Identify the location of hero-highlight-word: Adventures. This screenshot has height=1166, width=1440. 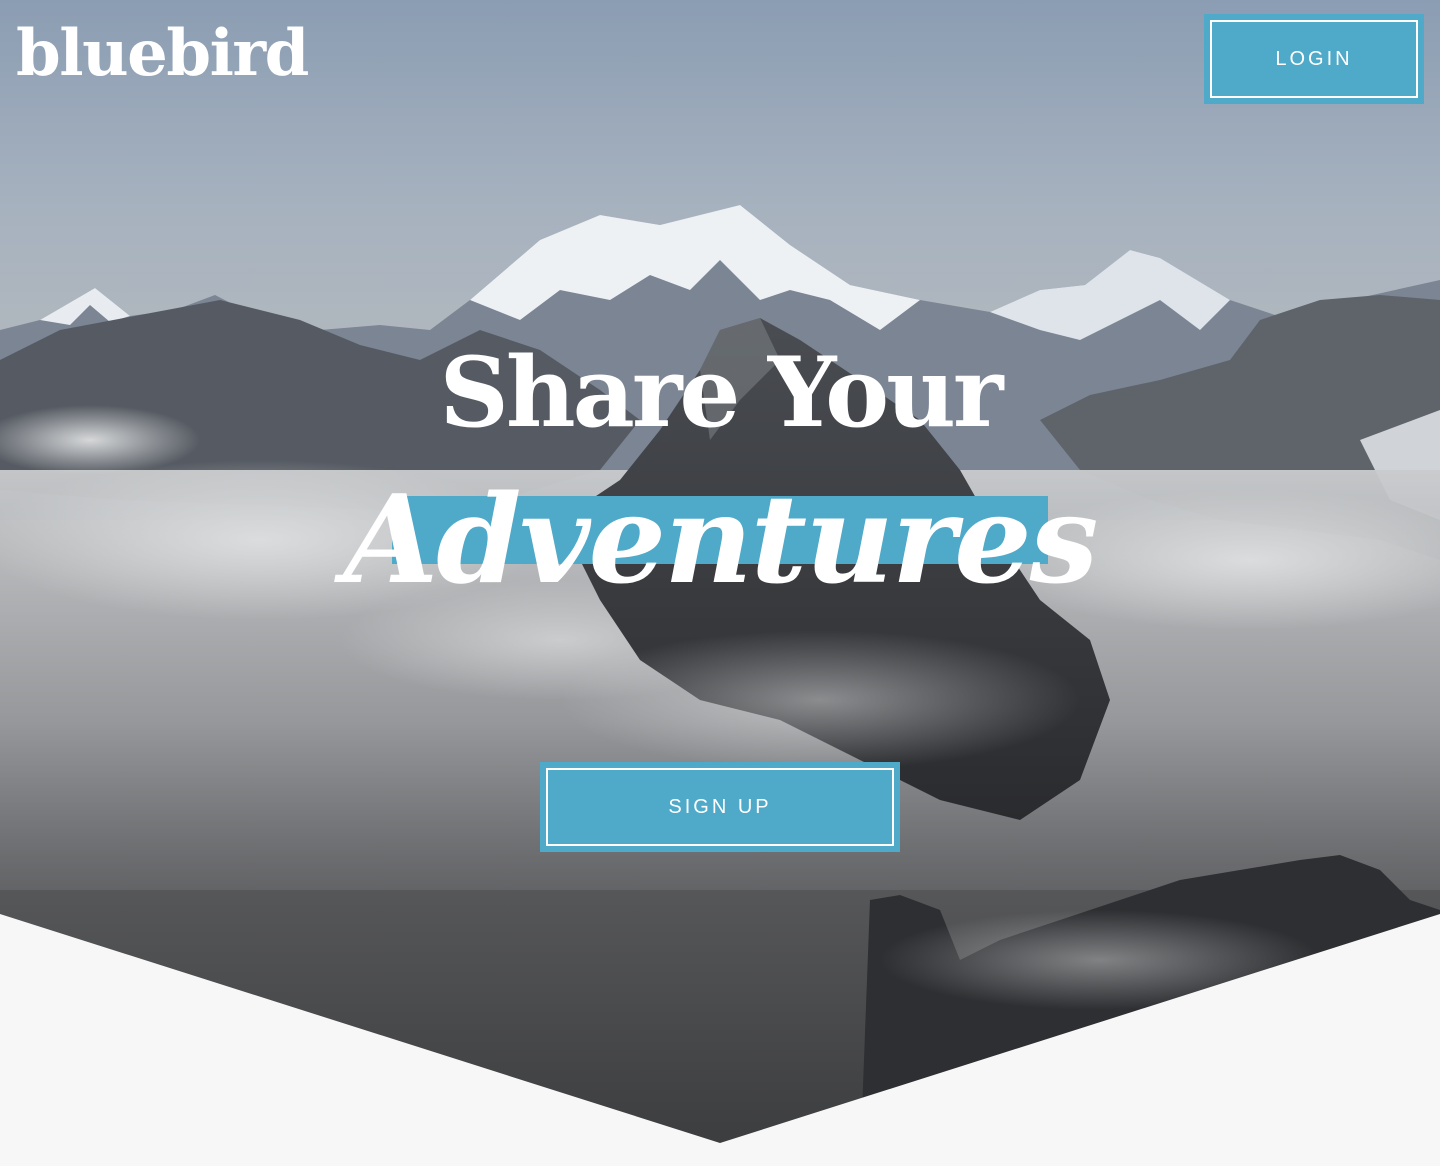
(721, 539).